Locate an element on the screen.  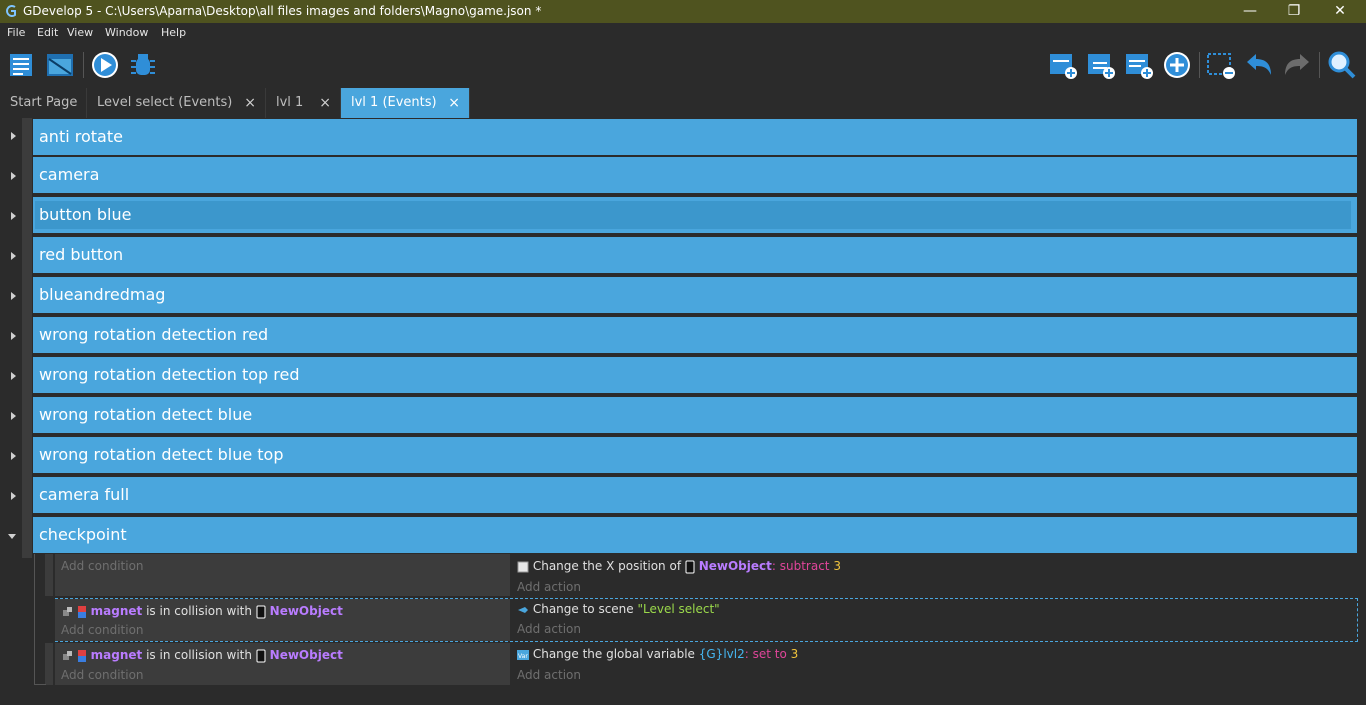
close-icon: ✕ is located at coordinates (1340, 11).